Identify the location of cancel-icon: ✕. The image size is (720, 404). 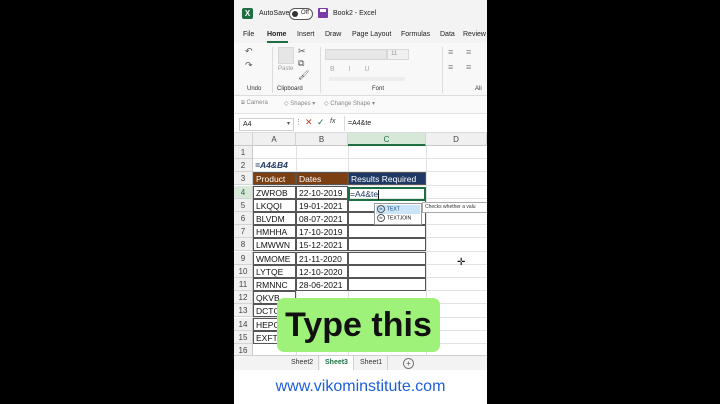
(309, 122).